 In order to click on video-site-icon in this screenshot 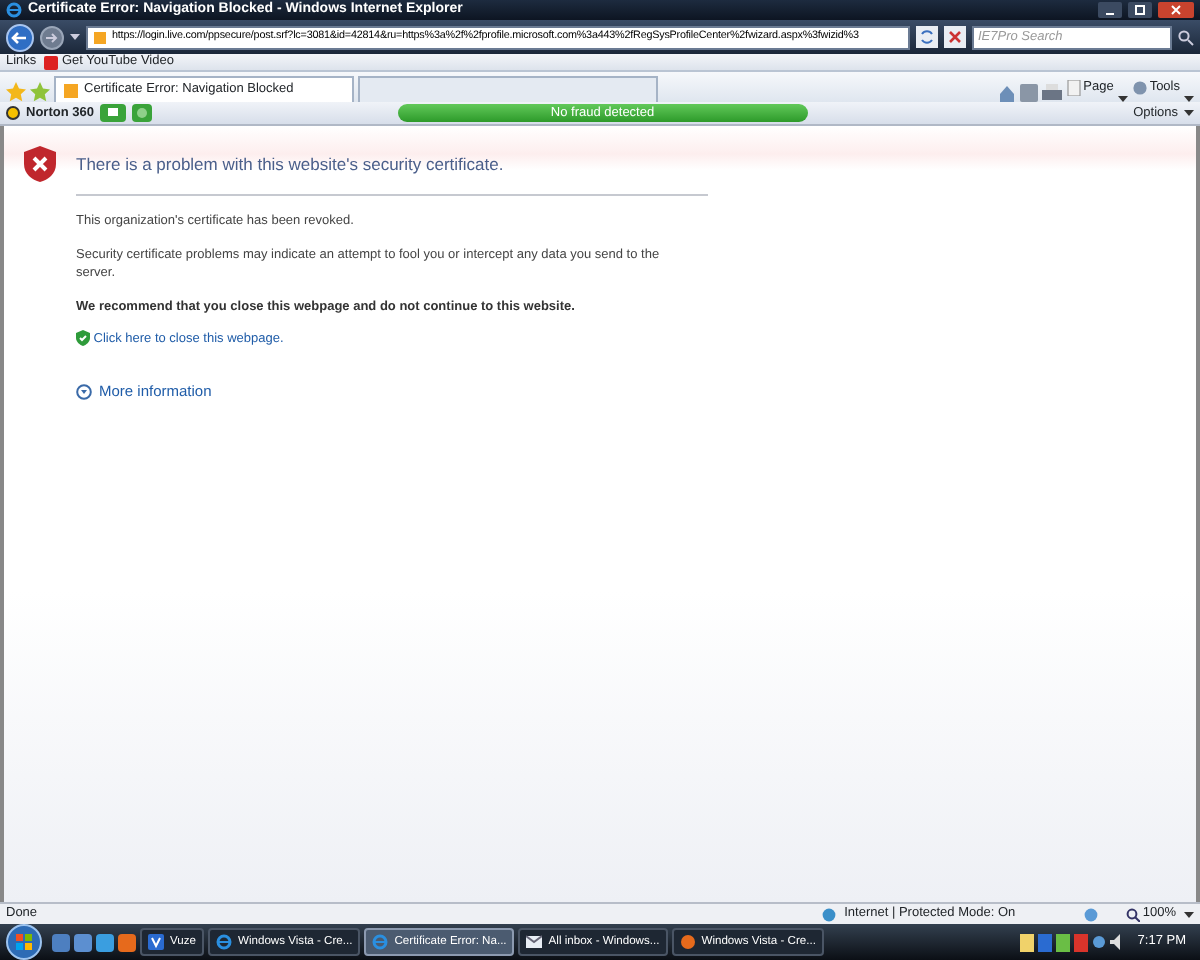, I will do `click(51, 62)`.